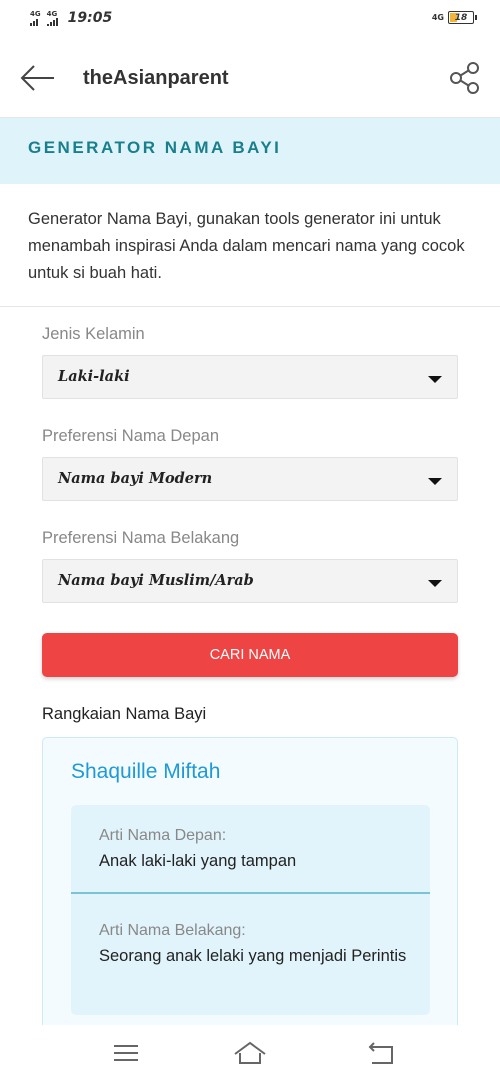 This screenshot has width=500, height=1083. I want to click on battery-level: 18, so click(461, 17).